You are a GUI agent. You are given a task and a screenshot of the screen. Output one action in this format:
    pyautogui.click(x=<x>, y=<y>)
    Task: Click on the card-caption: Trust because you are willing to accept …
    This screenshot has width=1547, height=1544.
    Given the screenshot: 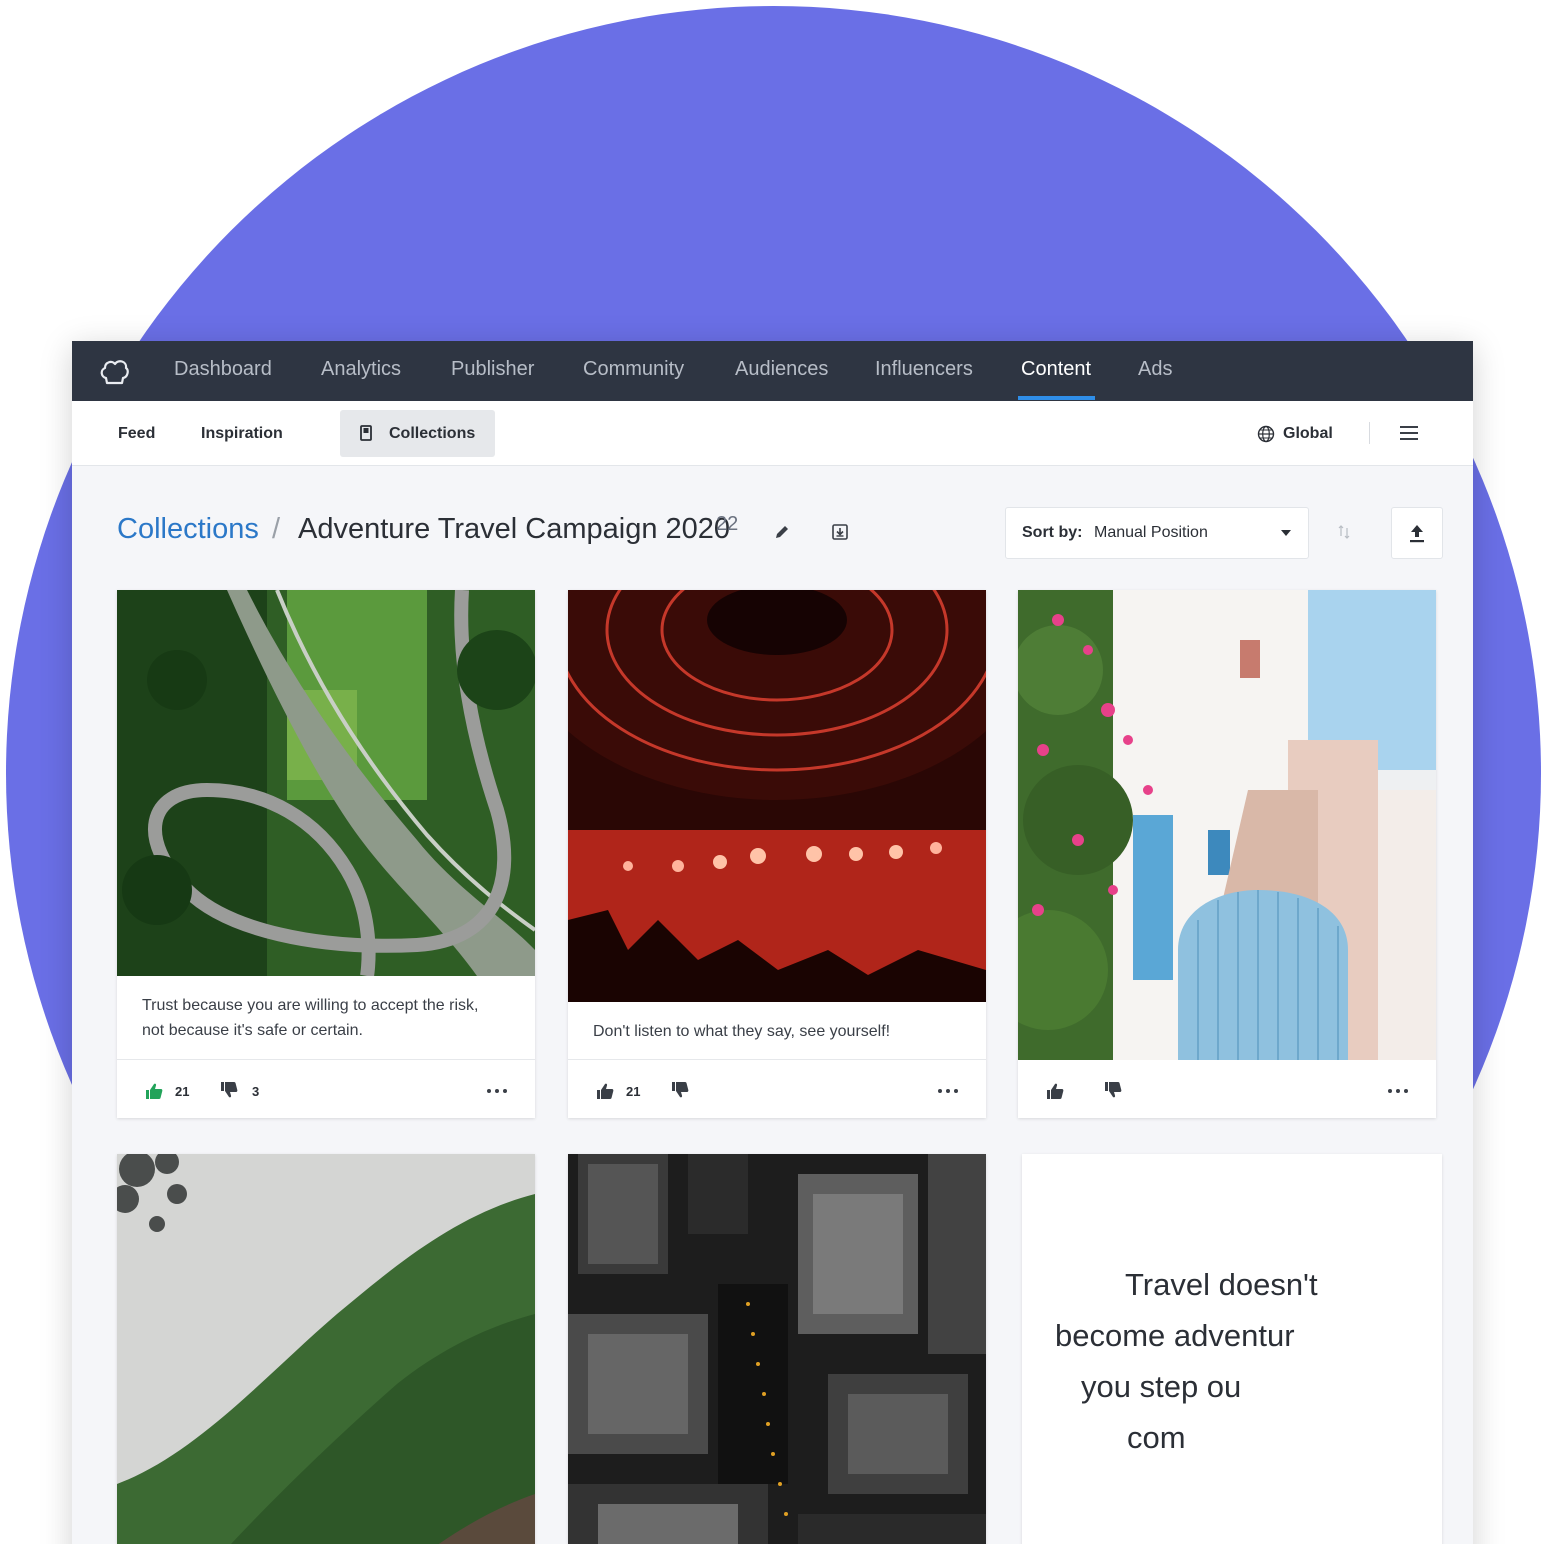 What is the action you would take?
    pyautogui.click(x=310, y=1018)
    